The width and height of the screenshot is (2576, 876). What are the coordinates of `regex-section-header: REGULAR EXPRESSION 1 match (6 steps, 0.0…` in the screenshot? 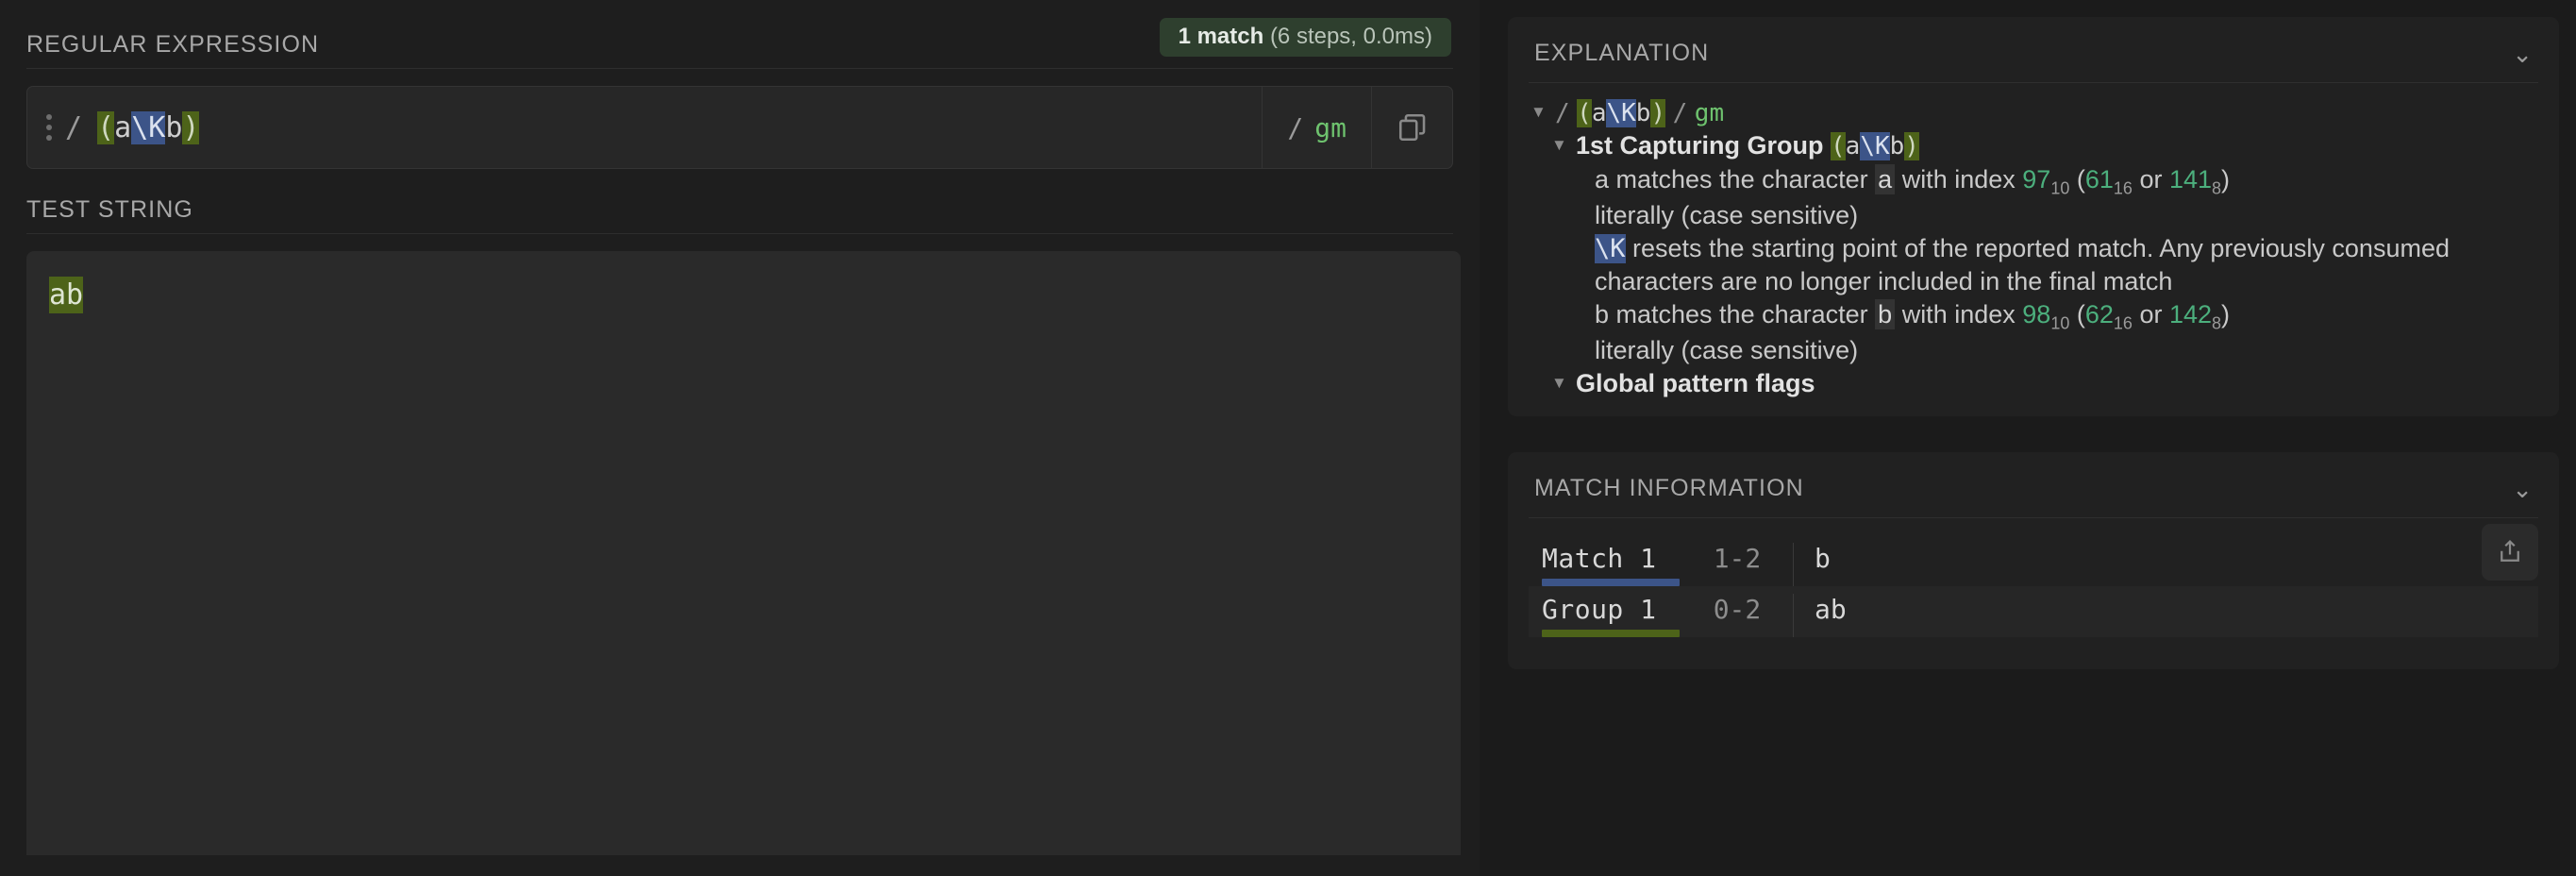 It's located at (740, 29).